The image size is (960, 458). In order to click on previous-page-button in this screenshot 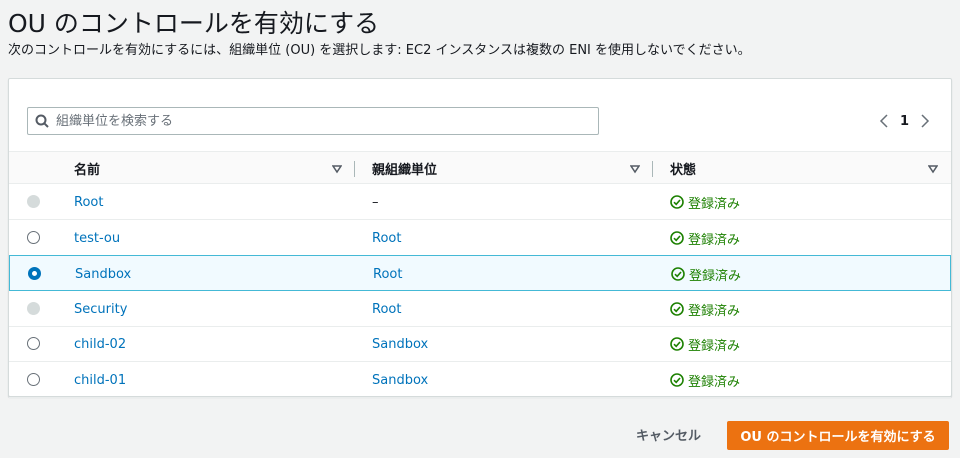, I will do `click(884, 121)`.